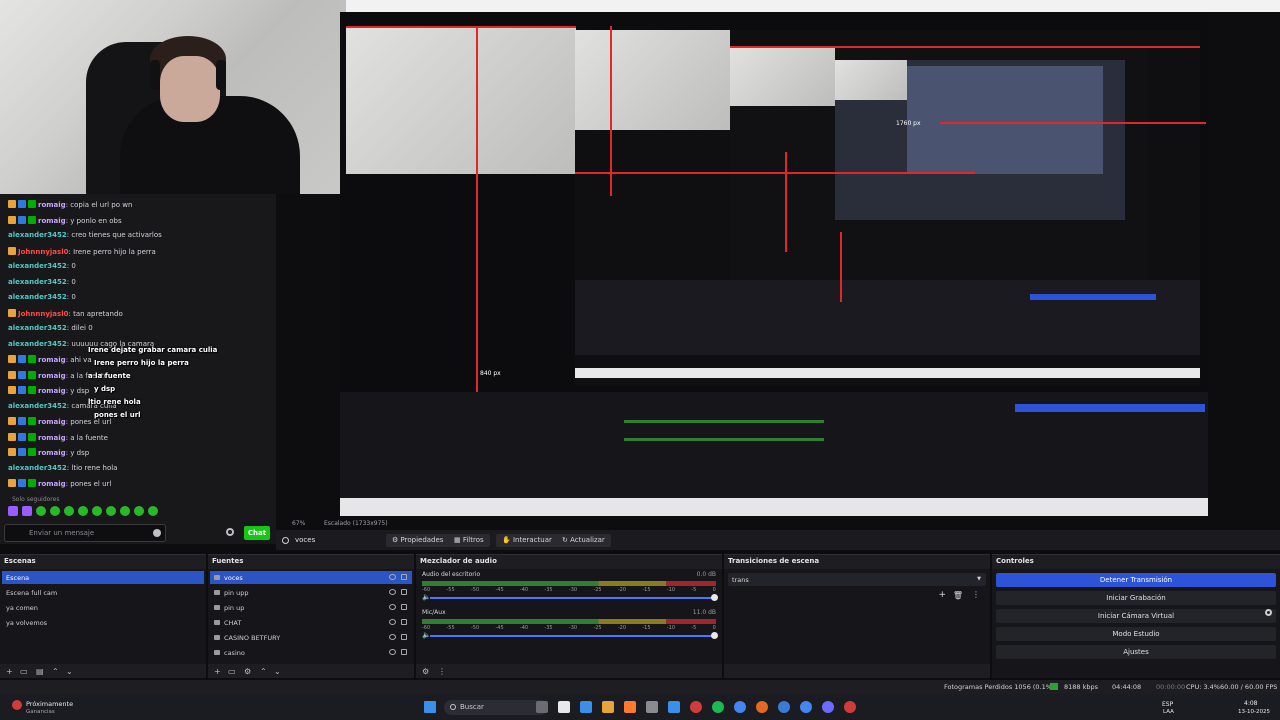  What do you see at coordinates (469, 540) in the screenshot?
I see `filters-button: ▦ Filtros` at bounding box center [469, 540].